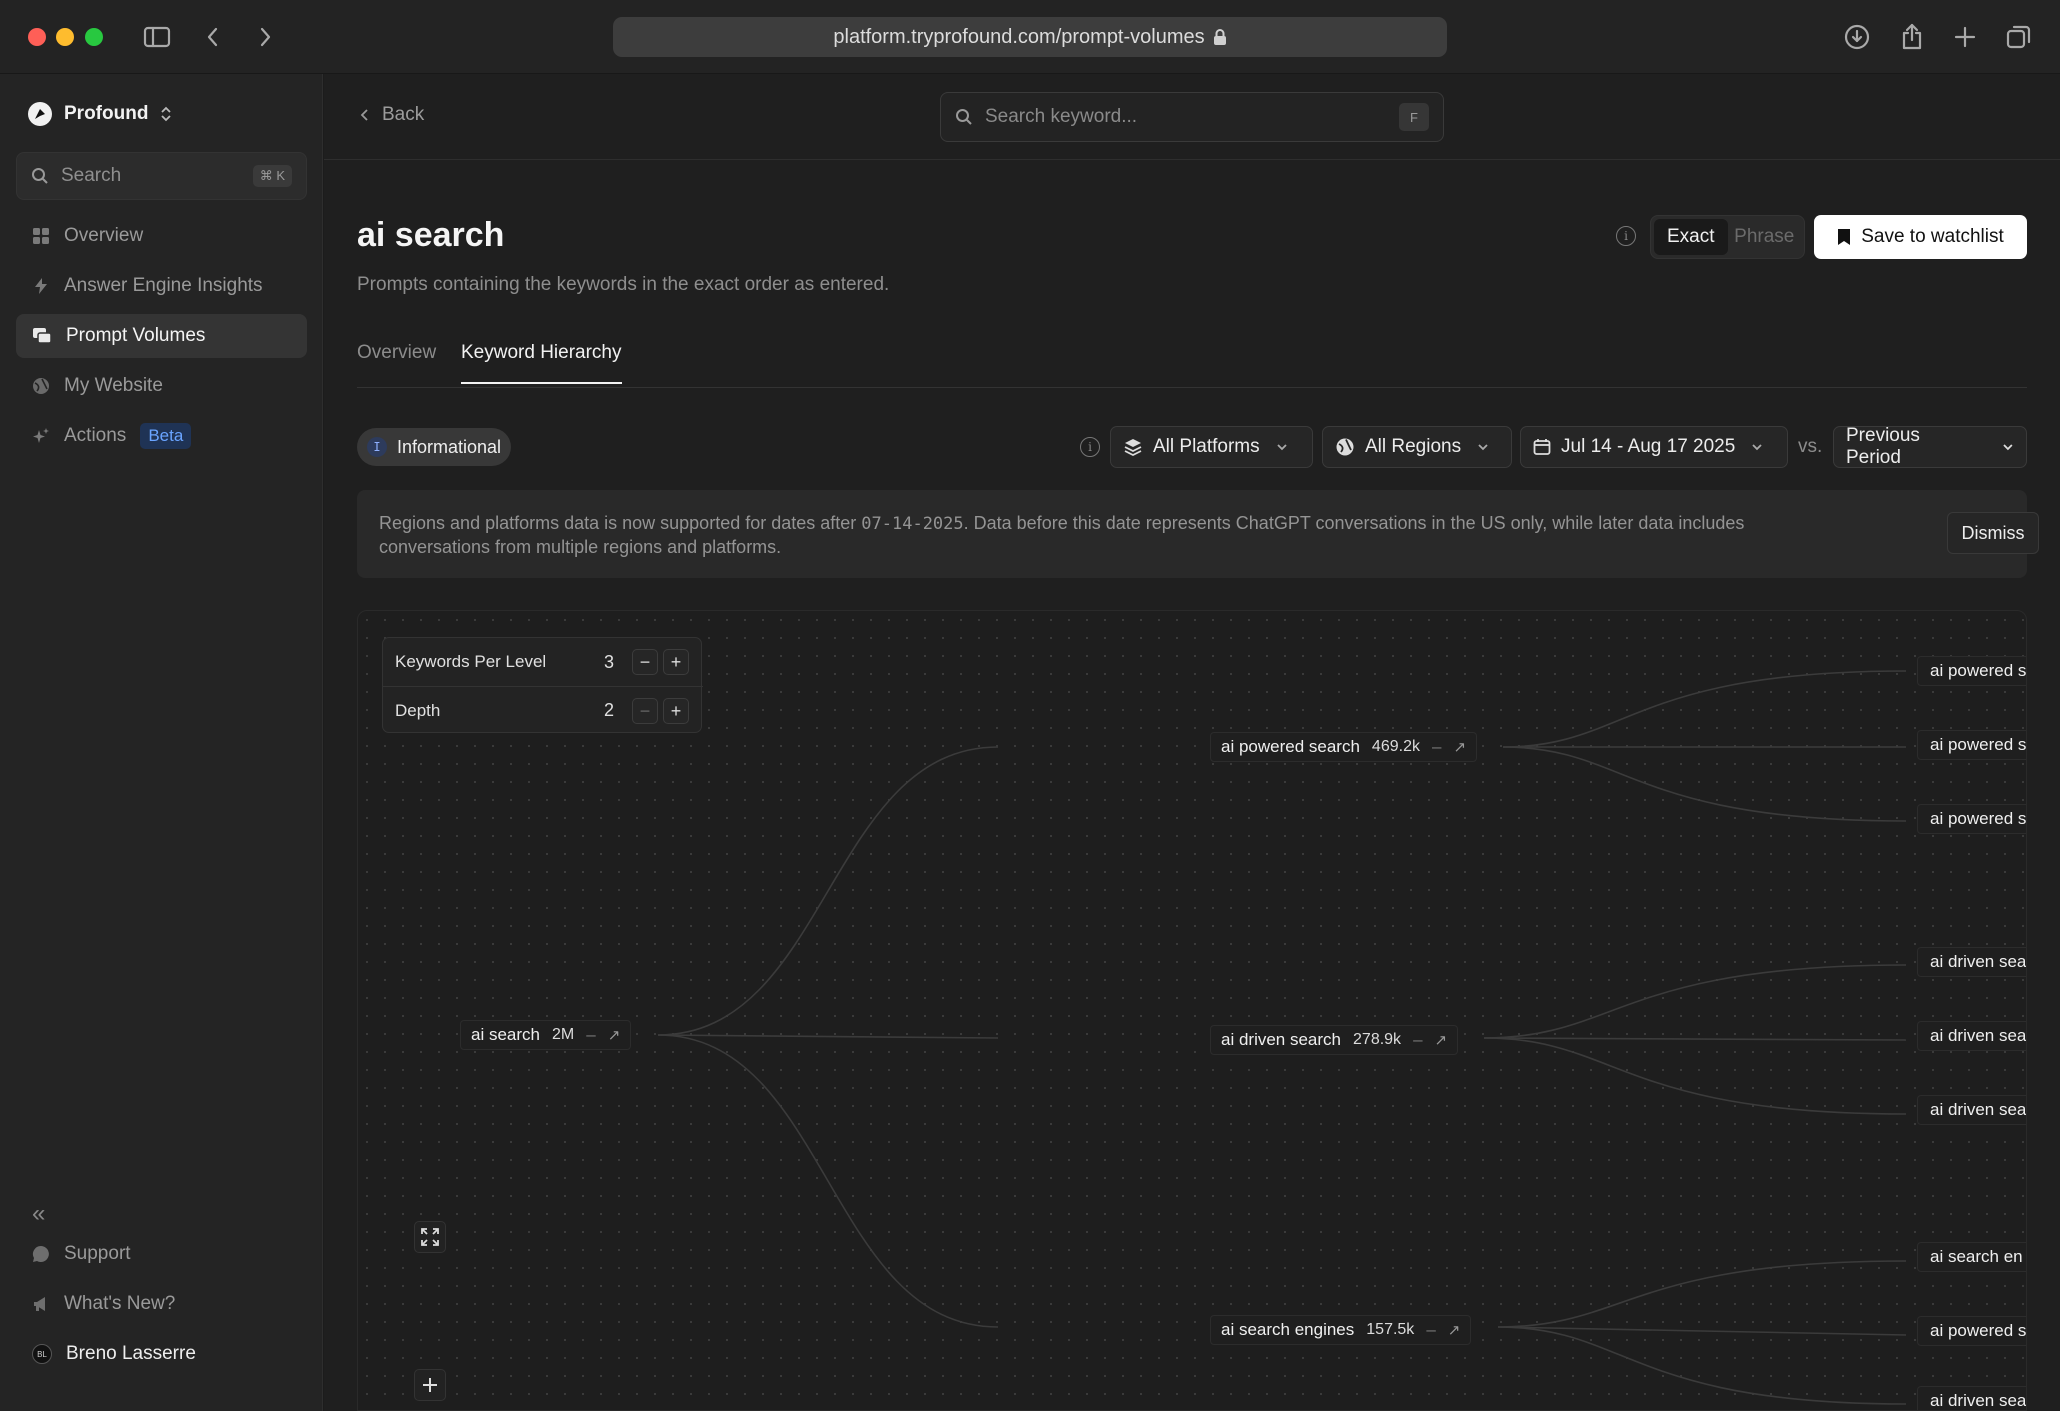 Image resolution: width=2060 pixels, height=1411 pixels. I want to click on filters-info-icon: i, so click(1090, 447).